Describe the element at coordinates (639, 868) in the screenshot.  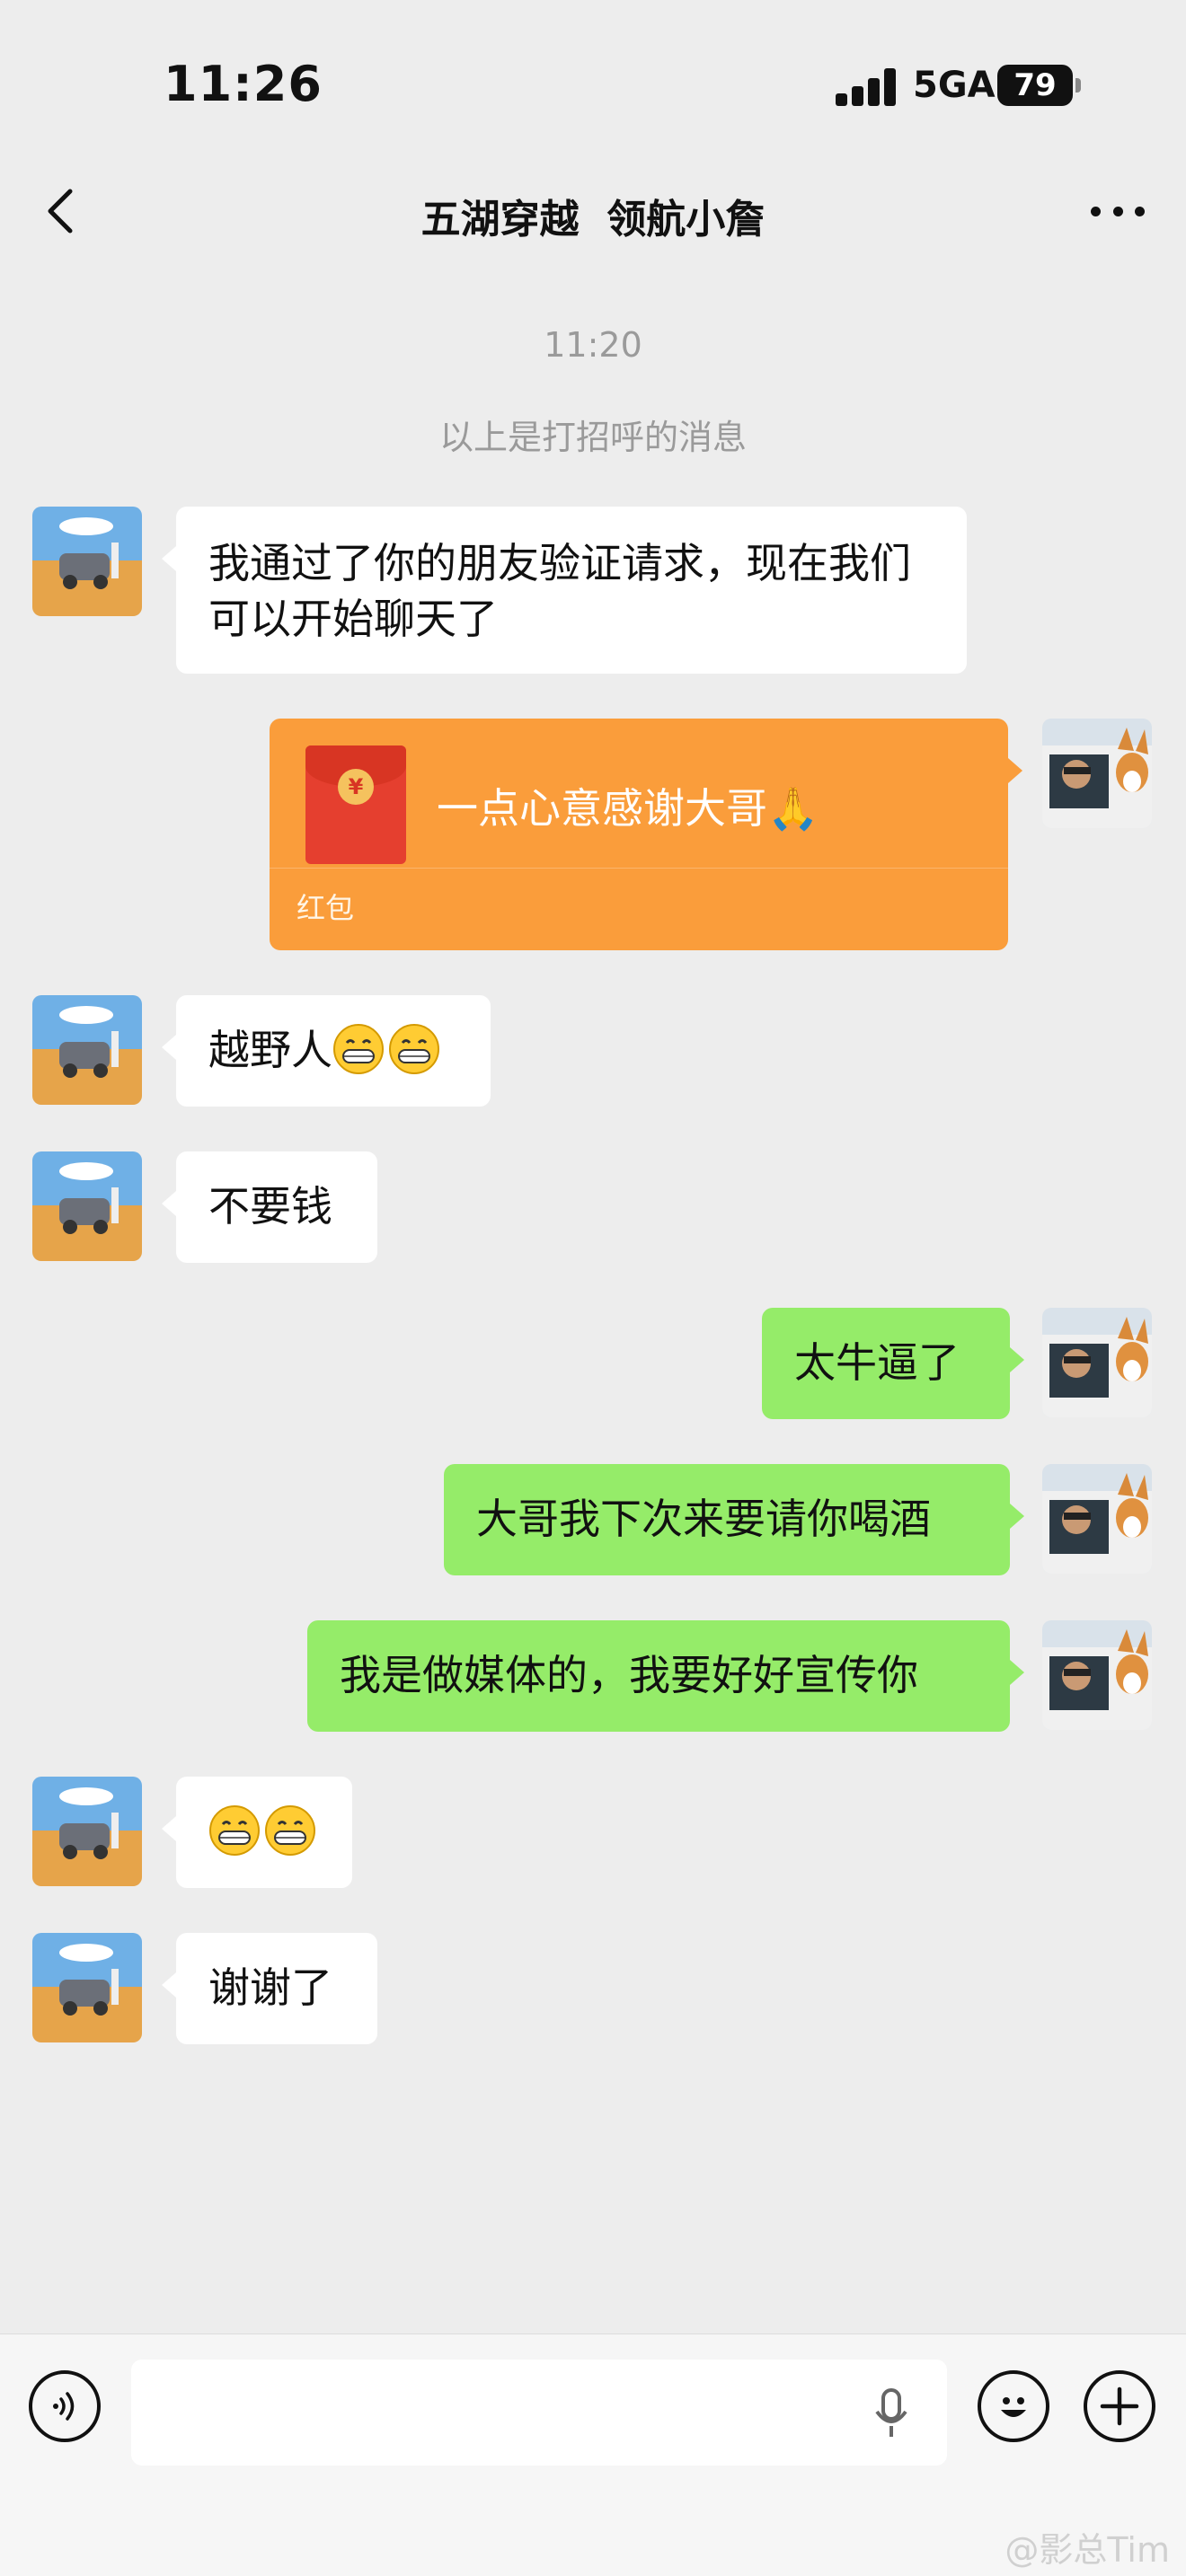
I see `divider` at that location.